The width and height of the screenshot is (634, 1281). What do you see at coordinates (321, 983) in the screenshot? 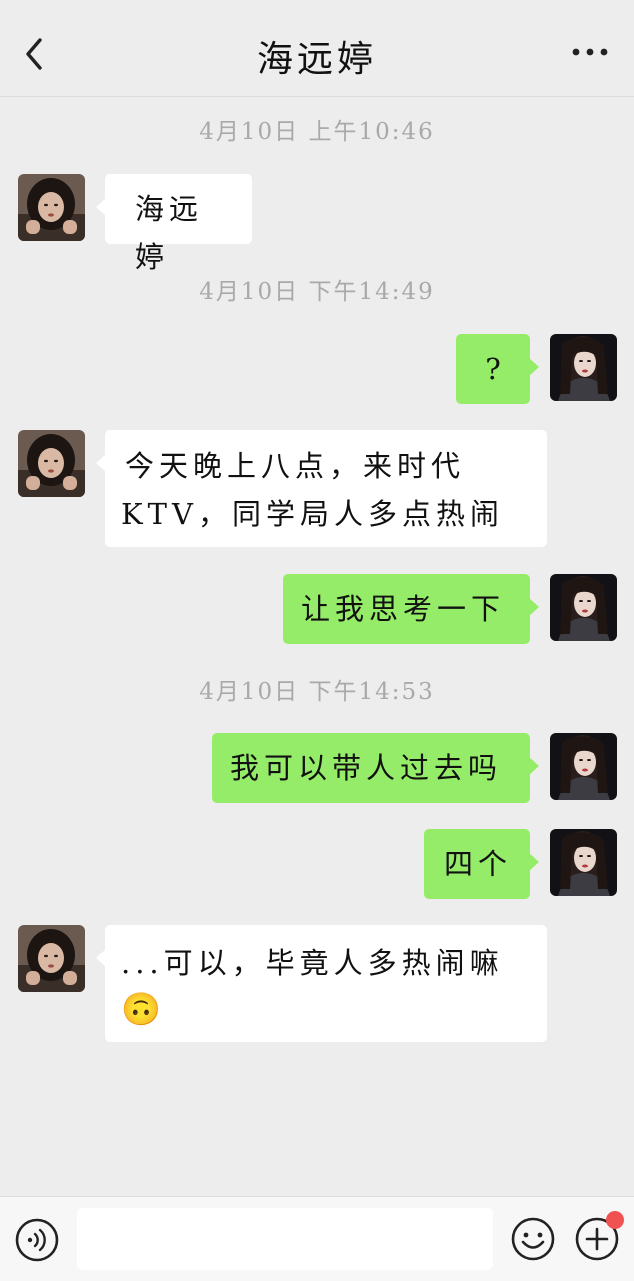
I see `message-bubble-incoming: ...可以，毕竟人多热闹嘛 🙃` at bounding box center [321, 983].